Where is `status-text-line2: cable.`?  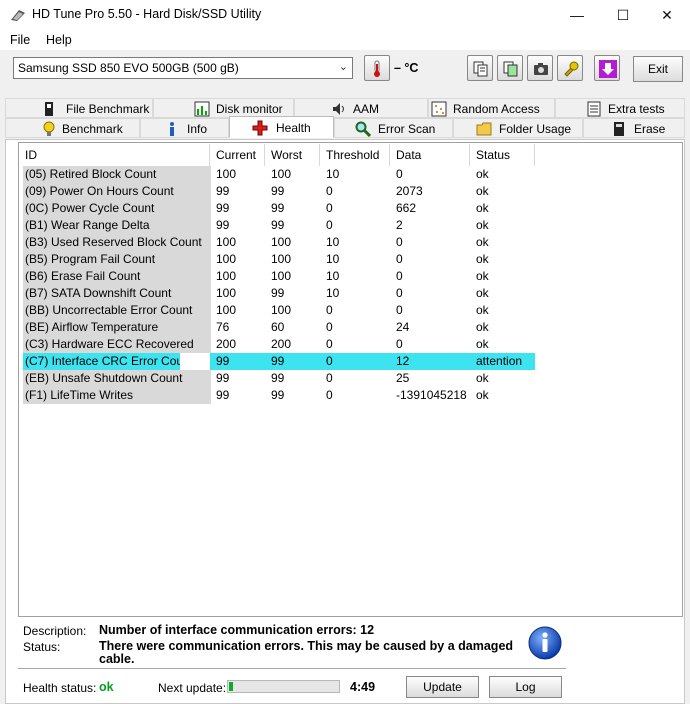
status-text-line2: cable. is located at coordinates (117, 659).